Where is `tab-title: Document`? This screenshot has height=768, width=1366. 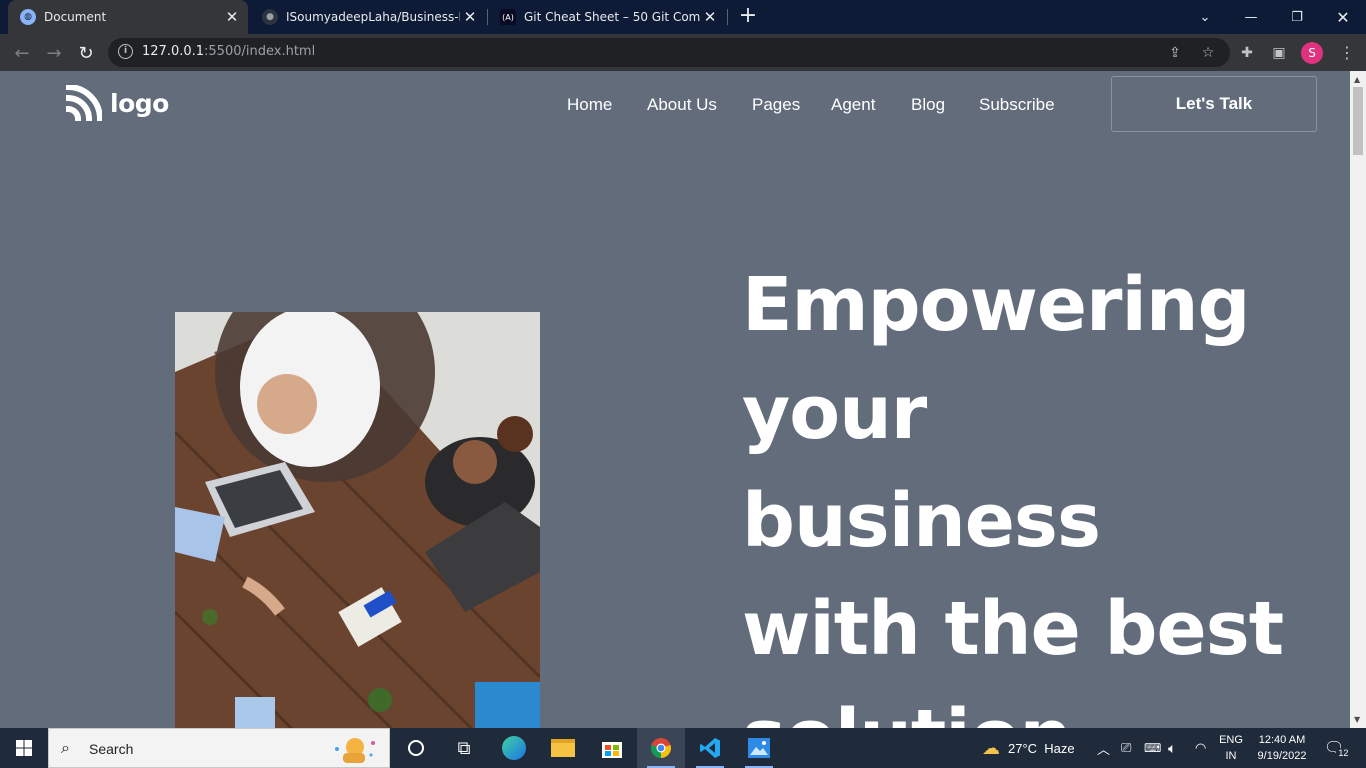
tab-title: Document is located at coordinates (75, 17).